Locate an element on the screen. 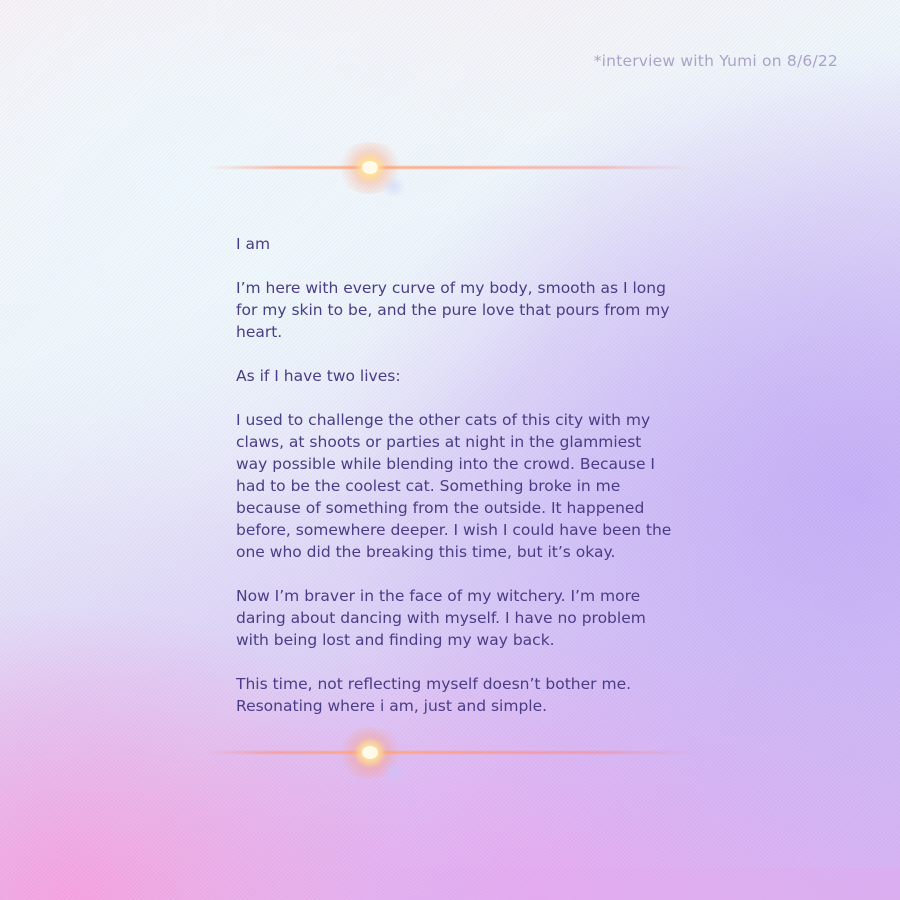 This screenshot has height=900, width=900. poem-paragraph: I am is located at coordinates (253, 244).